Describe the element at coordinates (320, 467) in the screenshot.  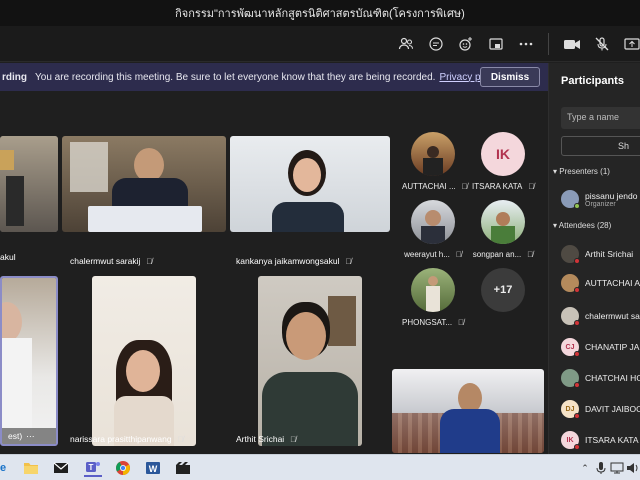
I see `taskbar: e T W ⌃` at that location.